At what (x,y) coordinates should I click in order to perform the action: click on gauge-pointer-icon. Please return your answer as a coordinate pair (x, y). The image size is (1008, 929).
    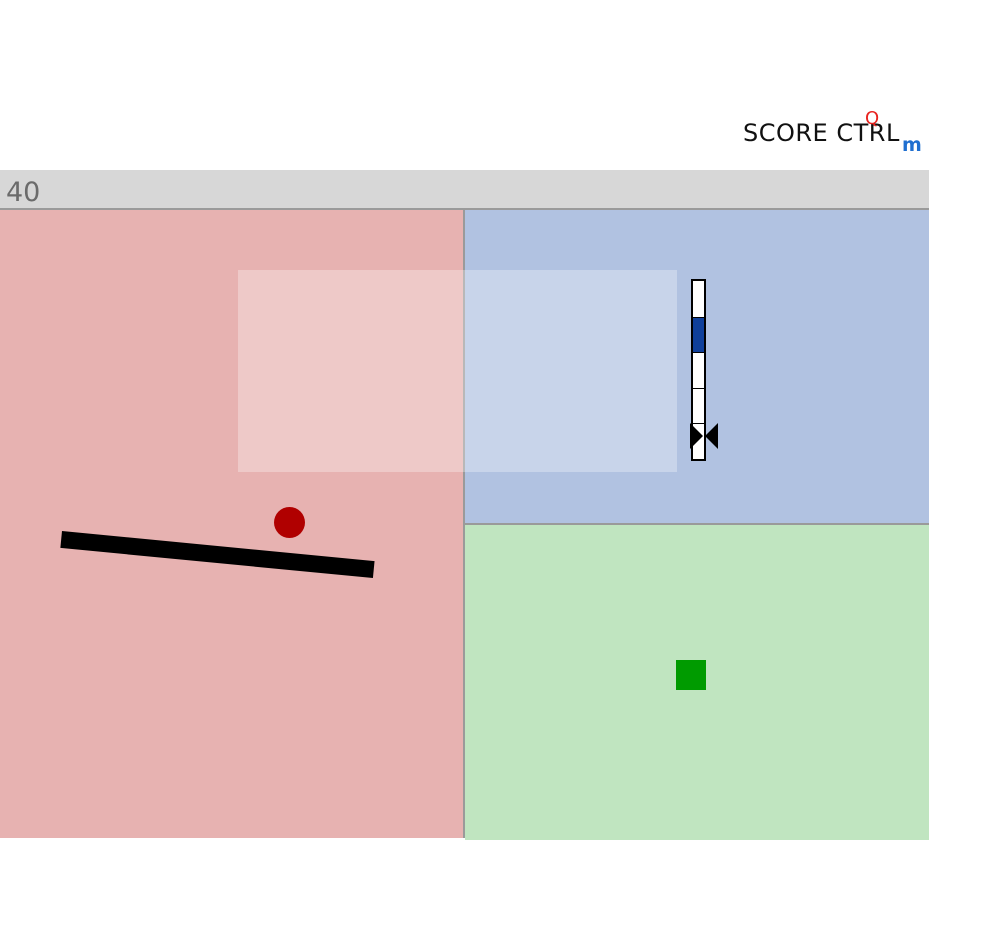
    Looking at the image, I should click on (704, 435).